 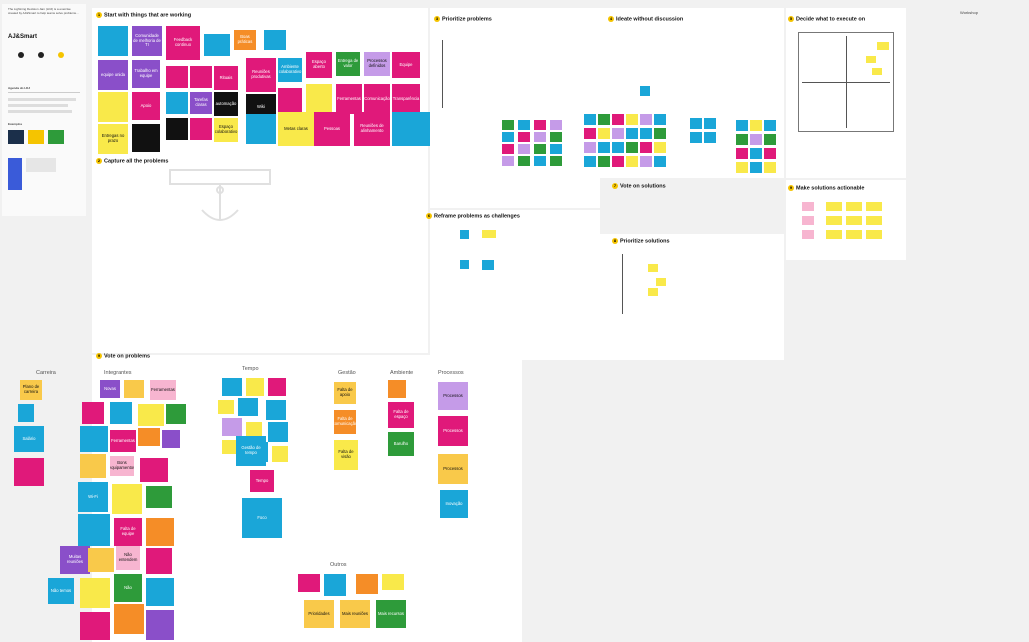 What do you see at coordinates (262, 518) in the screenshot?
I see `problem-note: Foco` at bounding box center [262, 518].